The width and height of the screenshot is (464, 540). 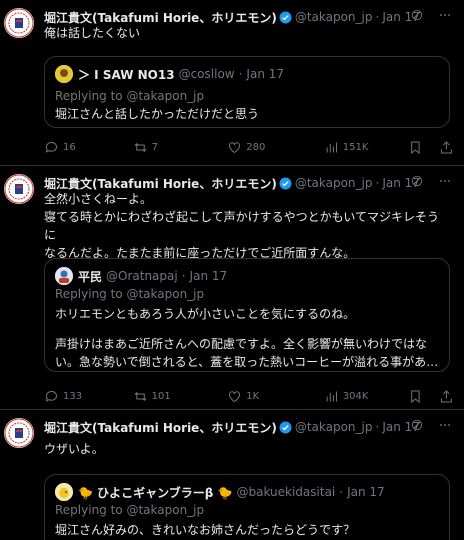 I want to click on quoted-handle: @bakuekidasitai, so click(x=286, y=492).